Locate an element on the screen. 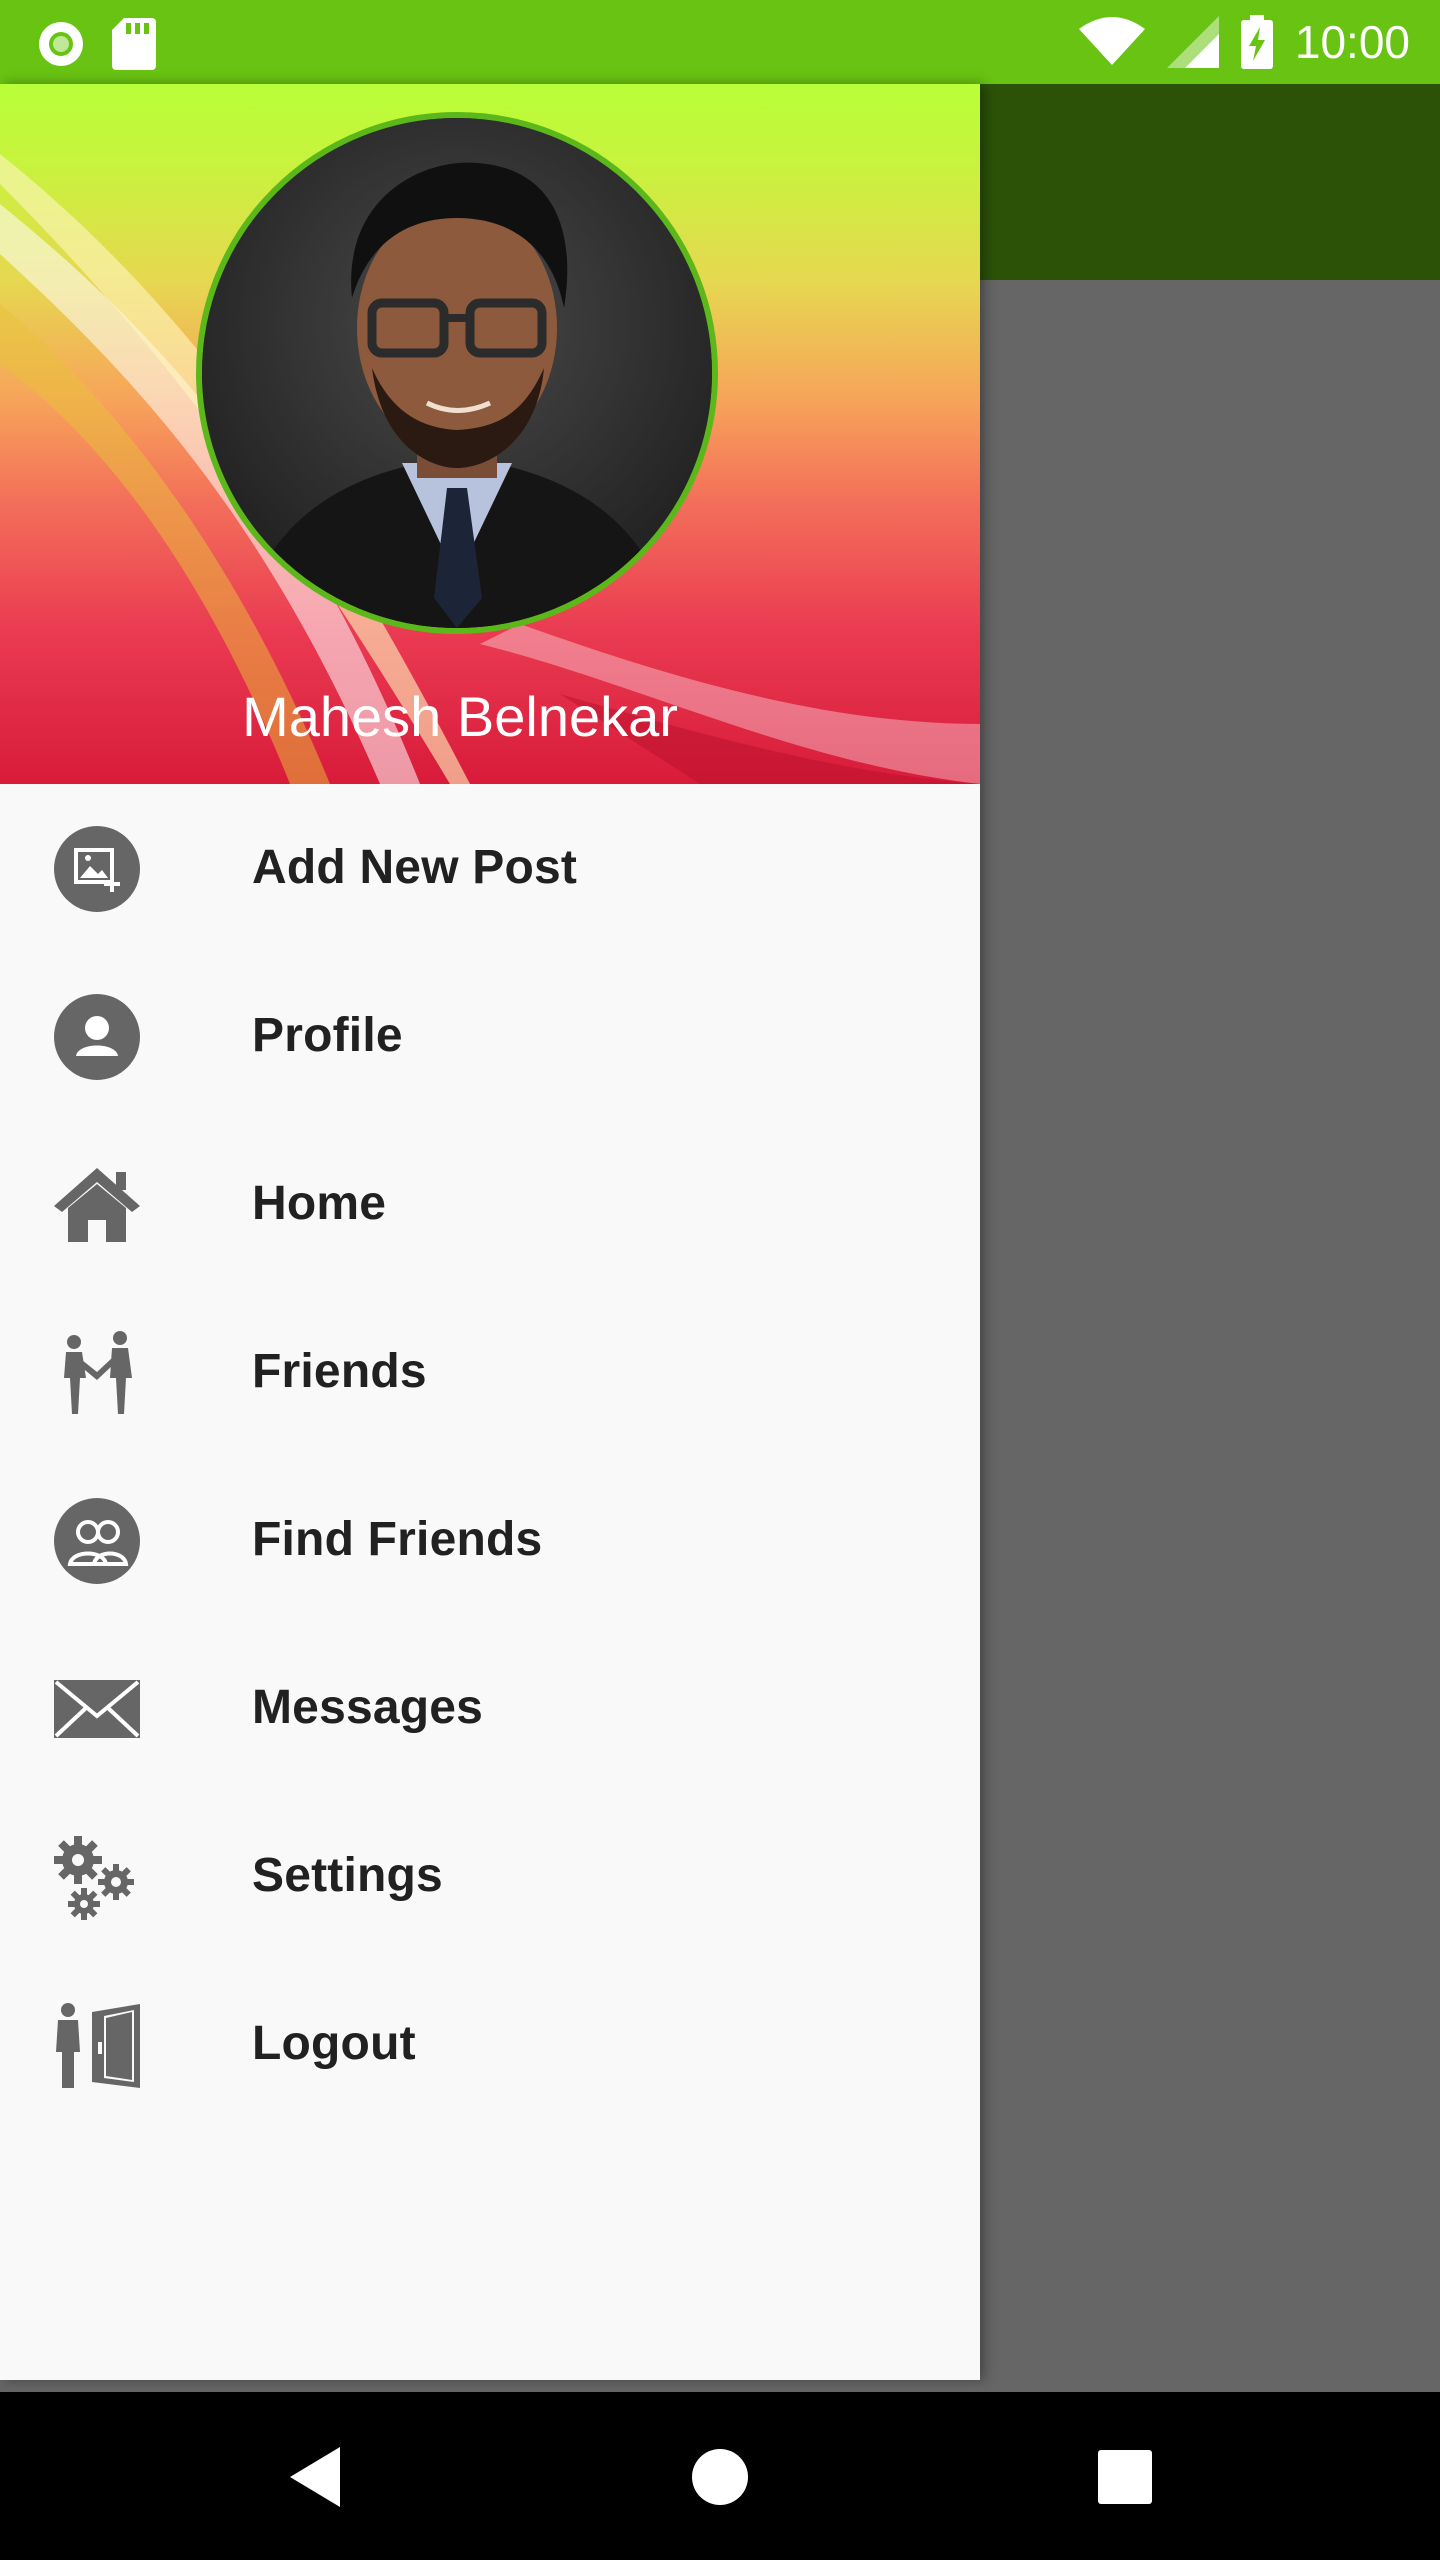 The height and width of the screenshot is (2560, 1440). app-toolbar is located at coordinates (1210, 182).